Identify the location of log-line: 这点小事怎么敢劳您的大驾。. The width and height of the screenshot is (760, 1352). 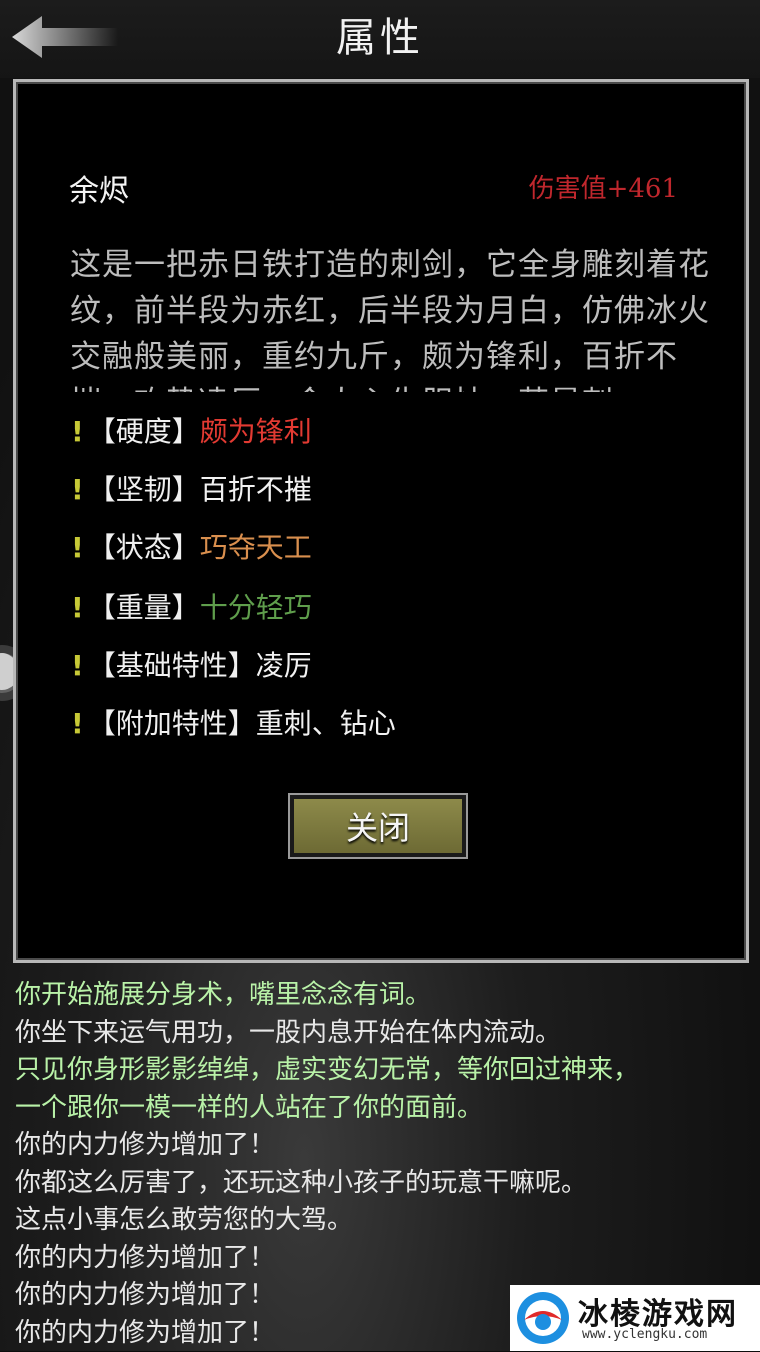
(385, 1221).